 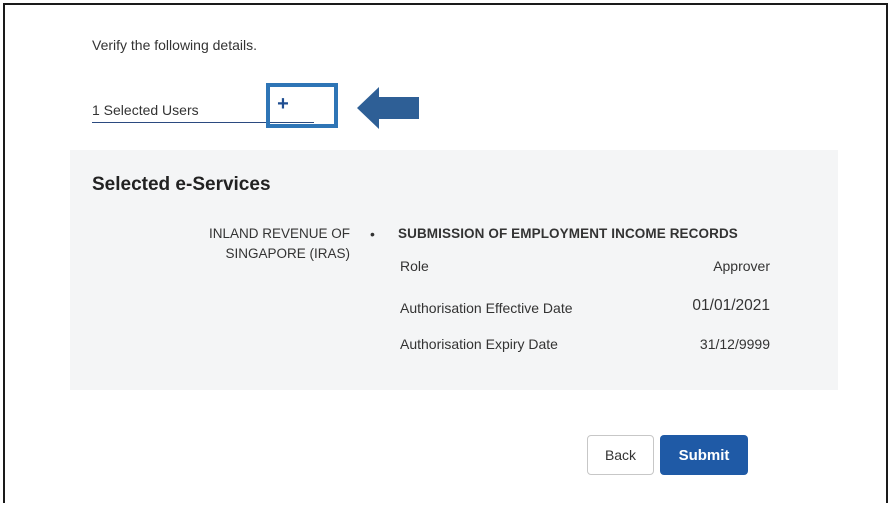 I want to click on role-value: Approver, so click(x=741, y=266).